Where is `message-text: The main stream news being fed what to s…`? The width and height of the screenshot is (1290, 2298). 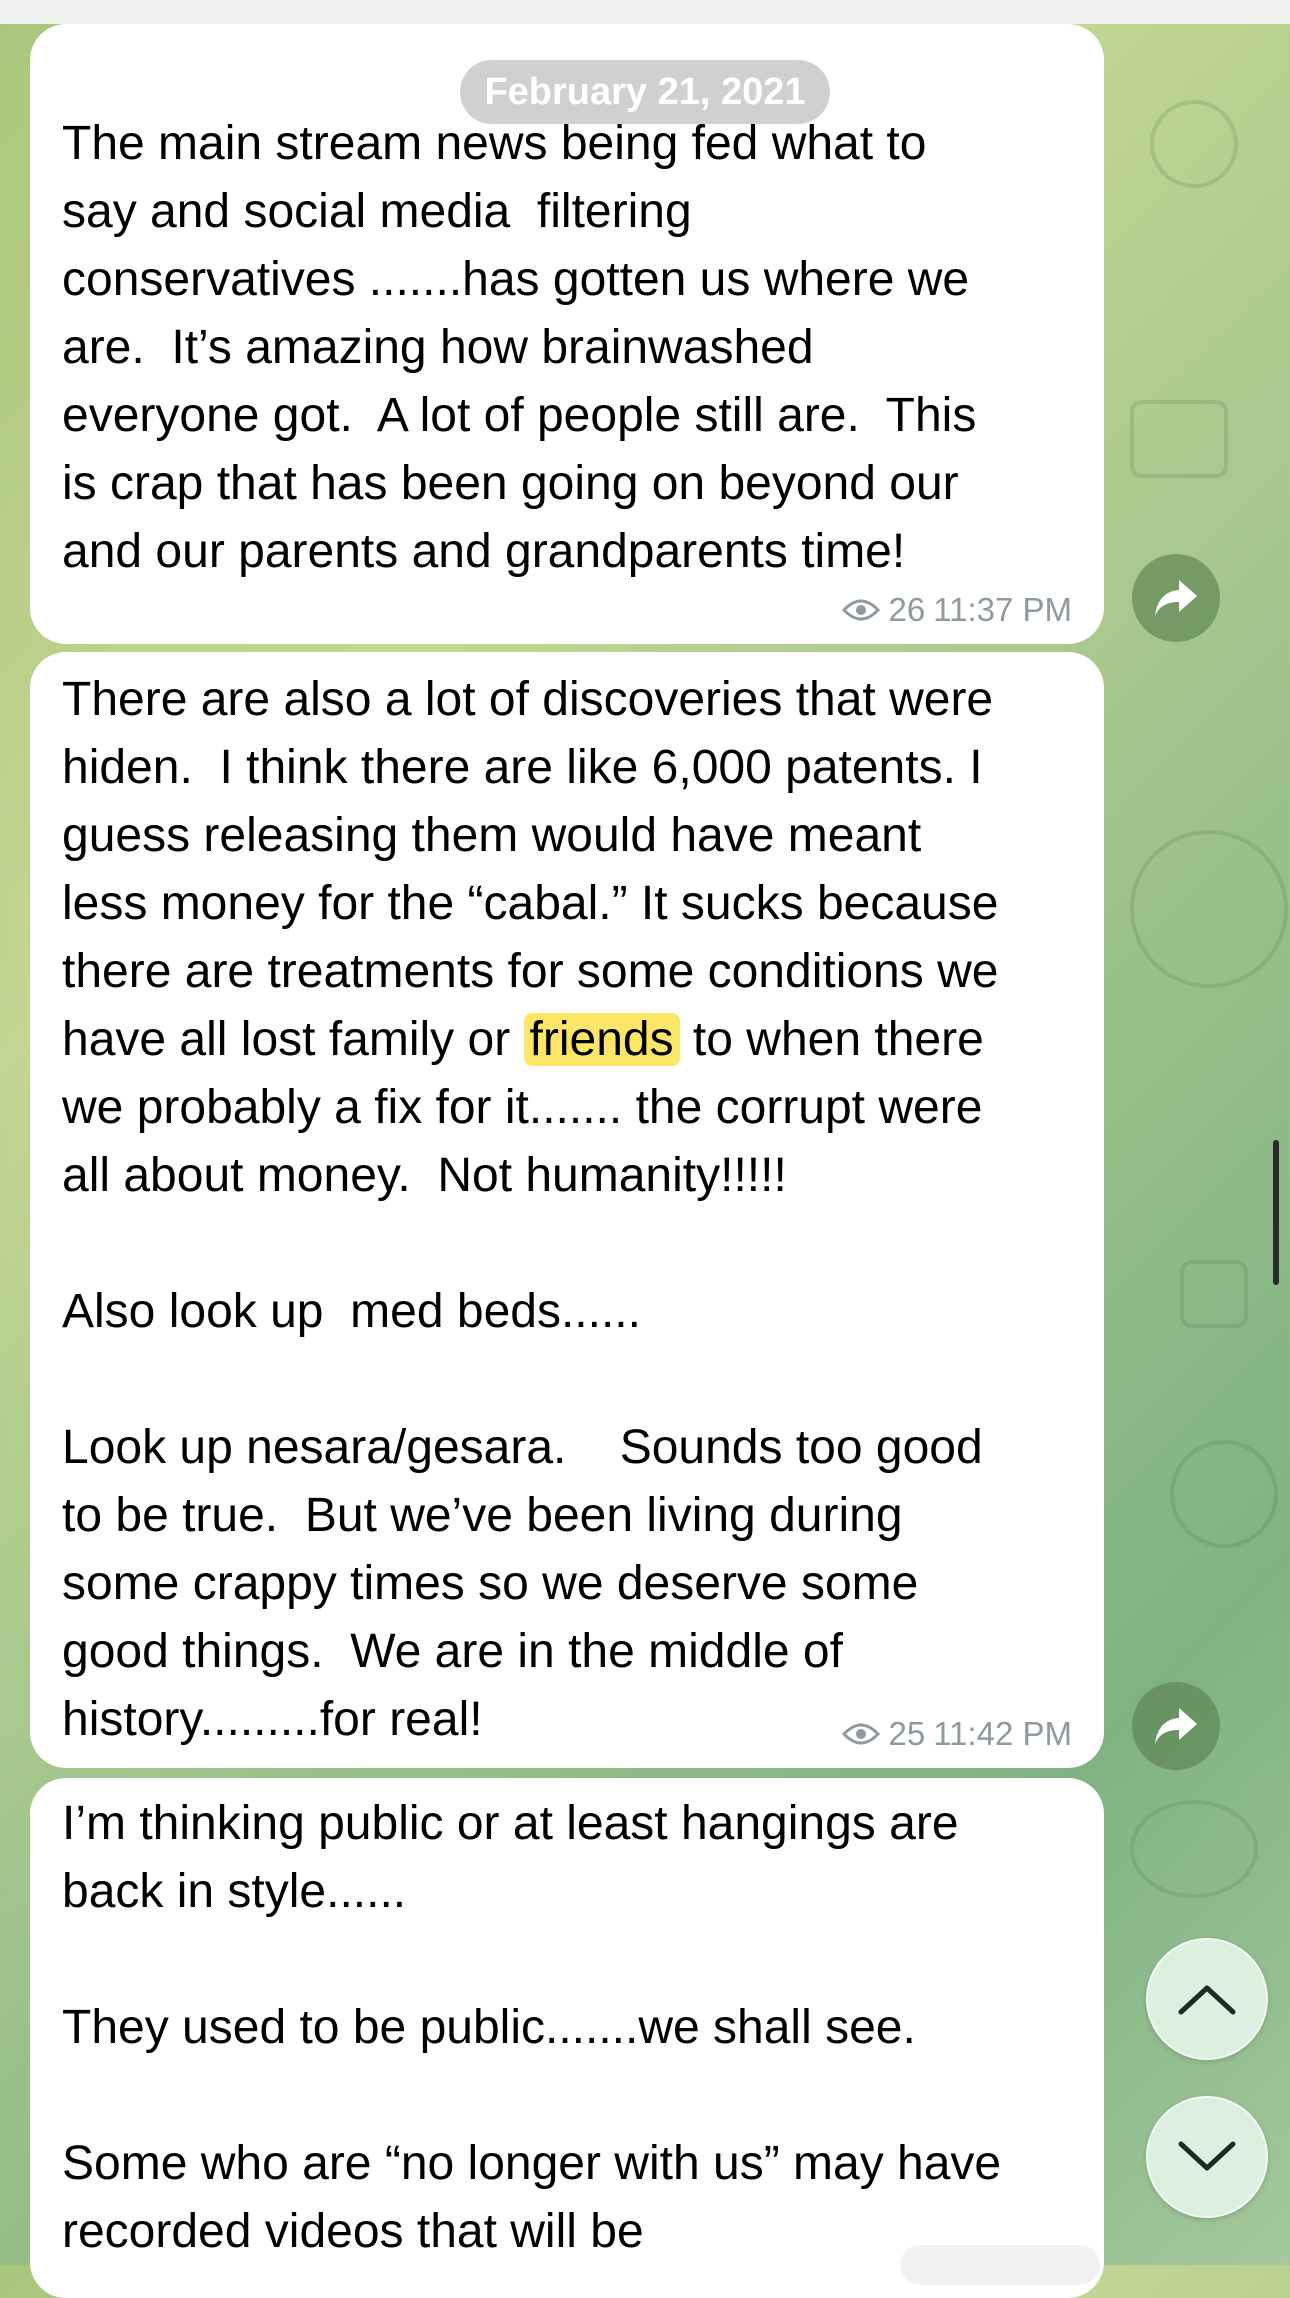 message-text: The main stream news being fed what to s… is located at coordinates (519, 347).